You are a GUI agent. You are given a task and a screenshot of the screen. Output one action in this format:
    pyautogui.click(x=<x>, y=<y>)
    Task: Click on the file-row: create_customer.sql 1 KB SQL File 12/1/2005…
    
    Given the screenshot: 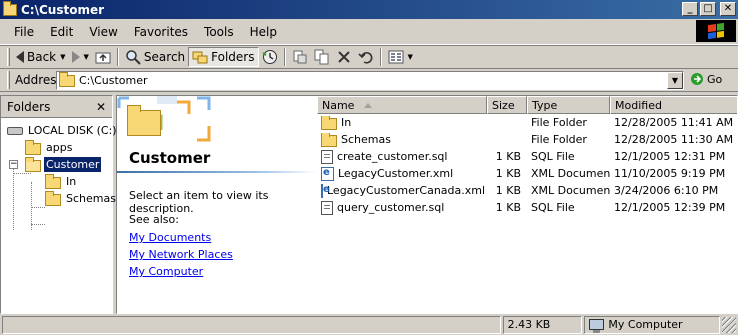 What is the action you would take?
    pyautogui.click(x=527, y=156)
    